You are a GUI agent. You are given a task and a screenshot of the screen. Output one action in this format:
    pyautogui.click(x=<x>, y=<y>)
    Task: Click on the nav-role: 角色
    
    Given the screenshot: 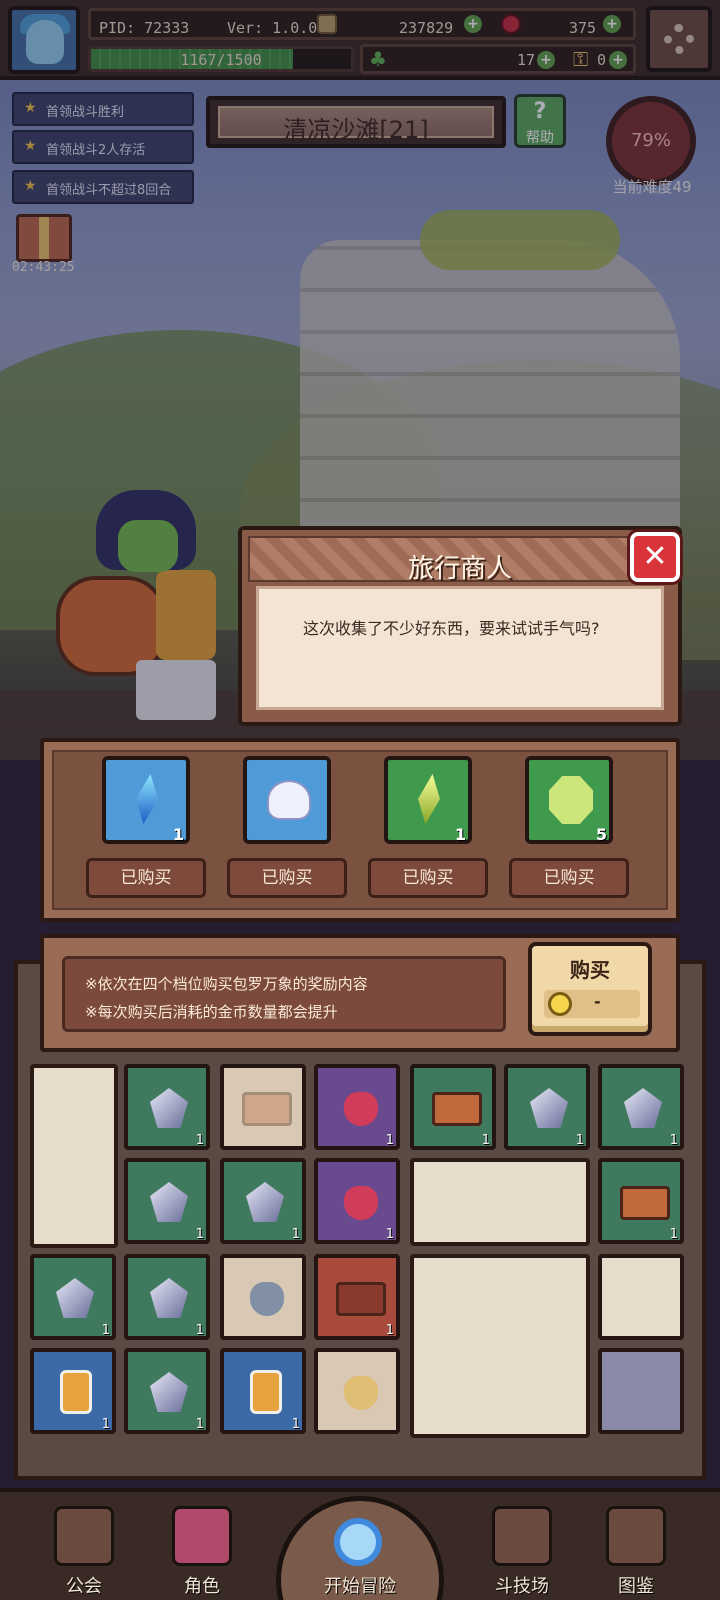 What is the action you would take?
    pyautogui.click(x=202, y=1551)
    